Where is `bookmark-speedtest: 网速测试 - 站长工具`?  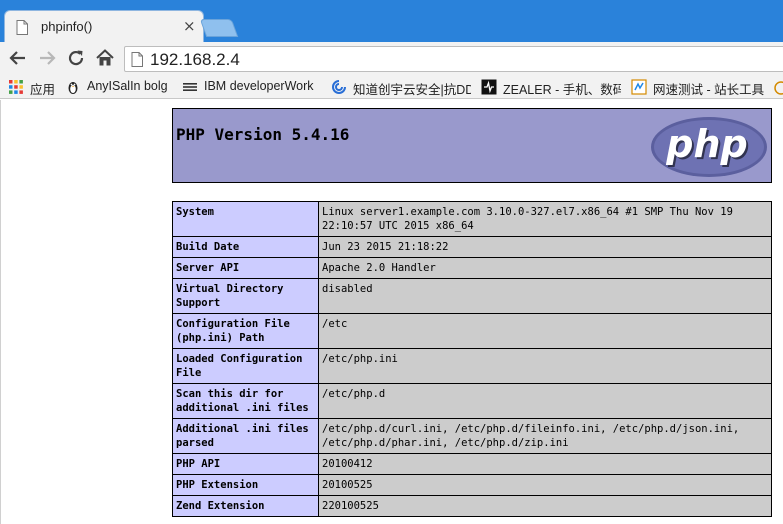 bookmark-speedtest: 网速测试 - 站长工具 is located at coordinates (701, 87).